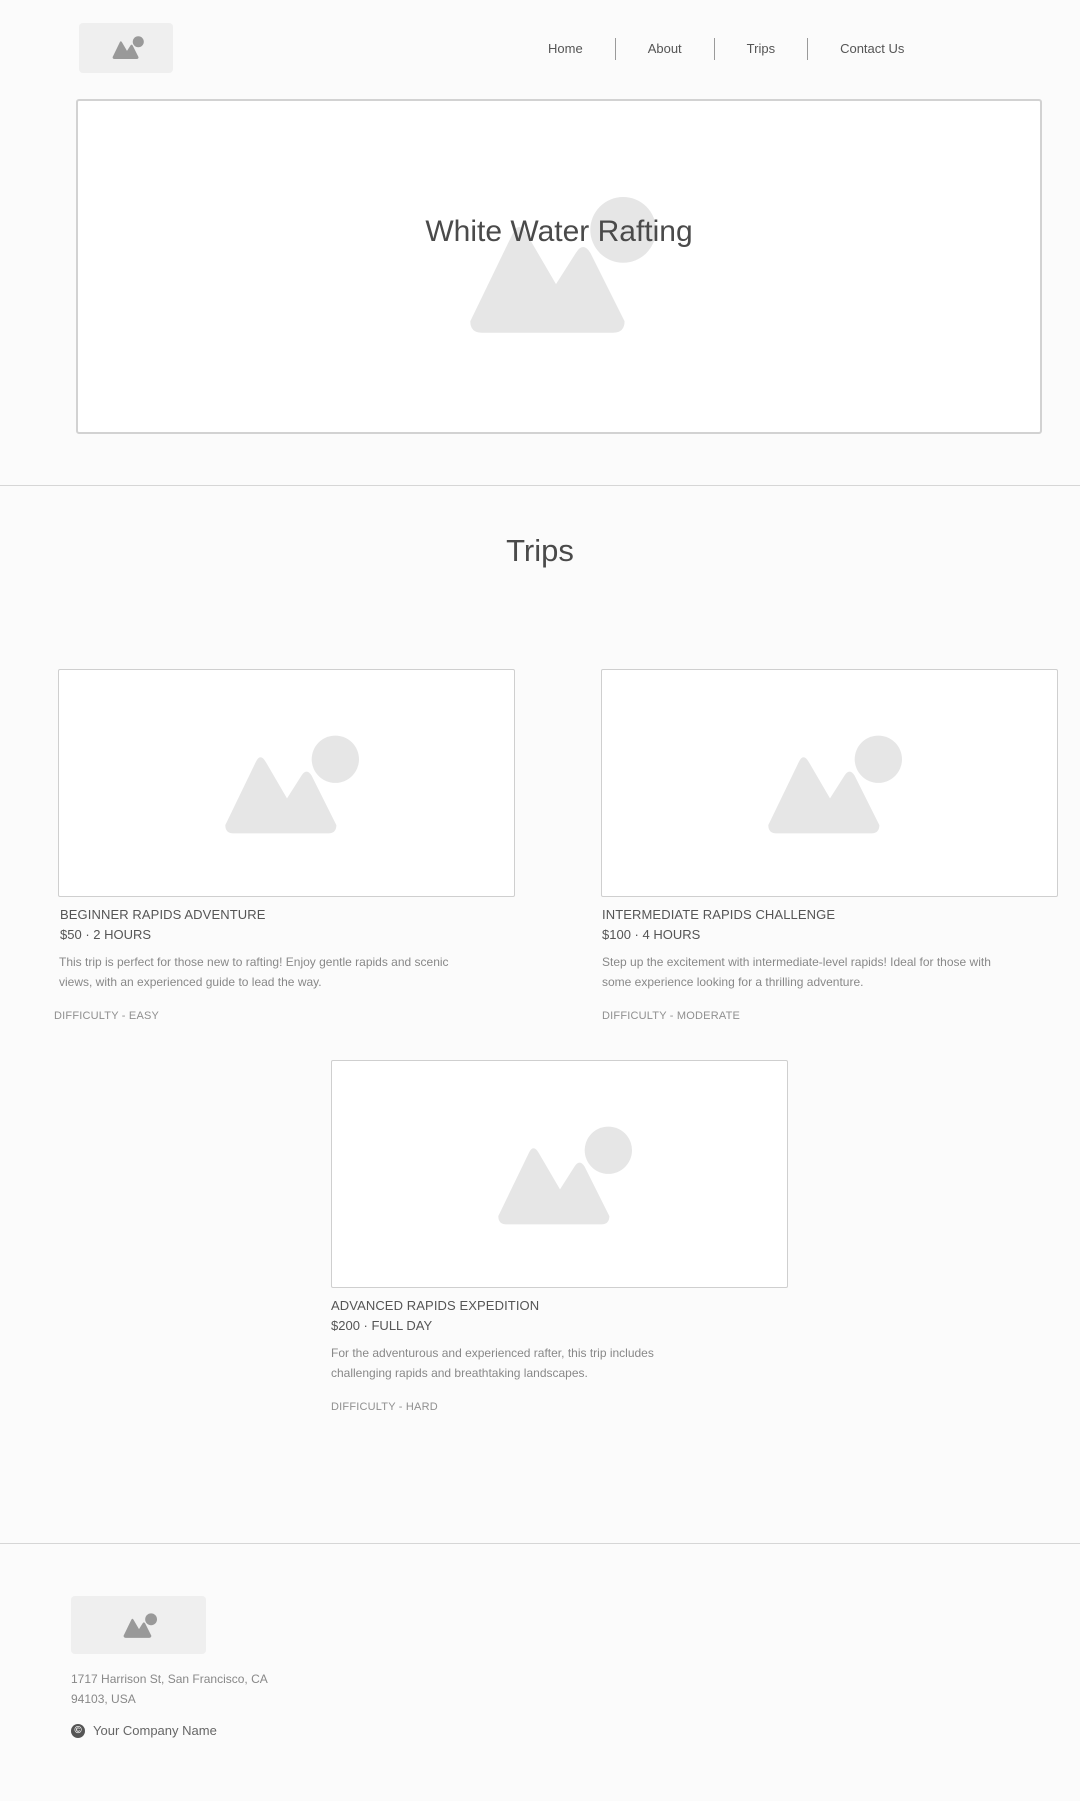  Describe the element at coordinates (163, 914) in the screenshot. I see `trip-card-title: BEGINNER RAPIDS ADVENTURE` at that location.